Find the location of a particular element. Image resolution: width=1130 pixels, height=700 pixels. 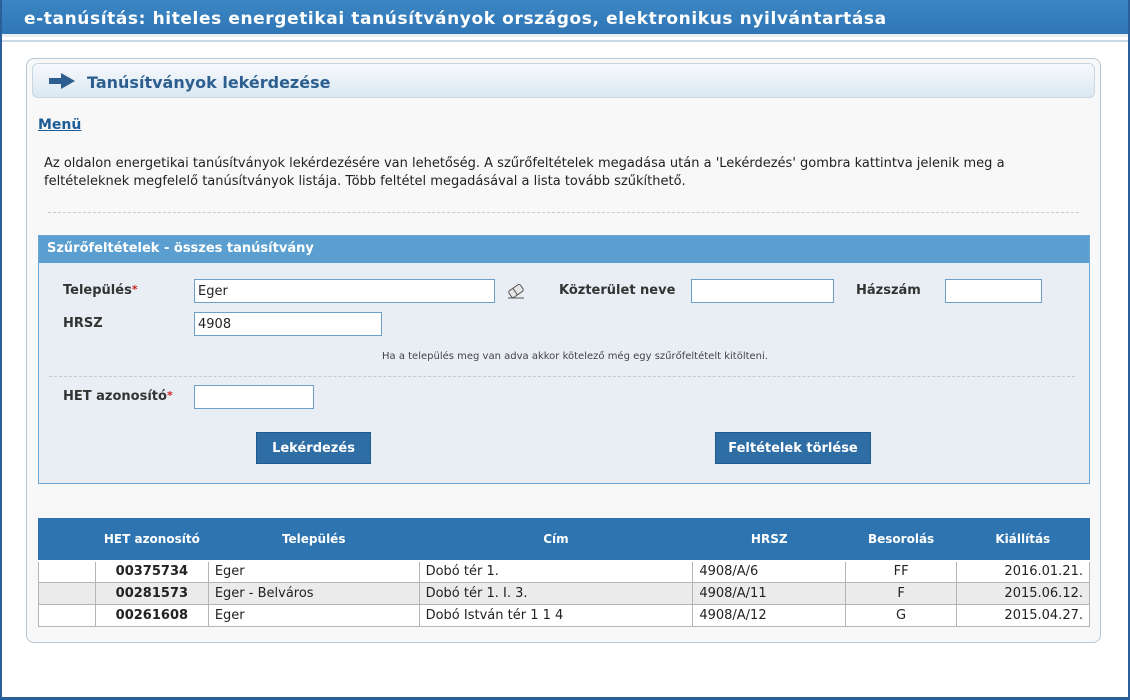

hrsz-cell: 4908/A/12 is located at coordinates (769, 615).